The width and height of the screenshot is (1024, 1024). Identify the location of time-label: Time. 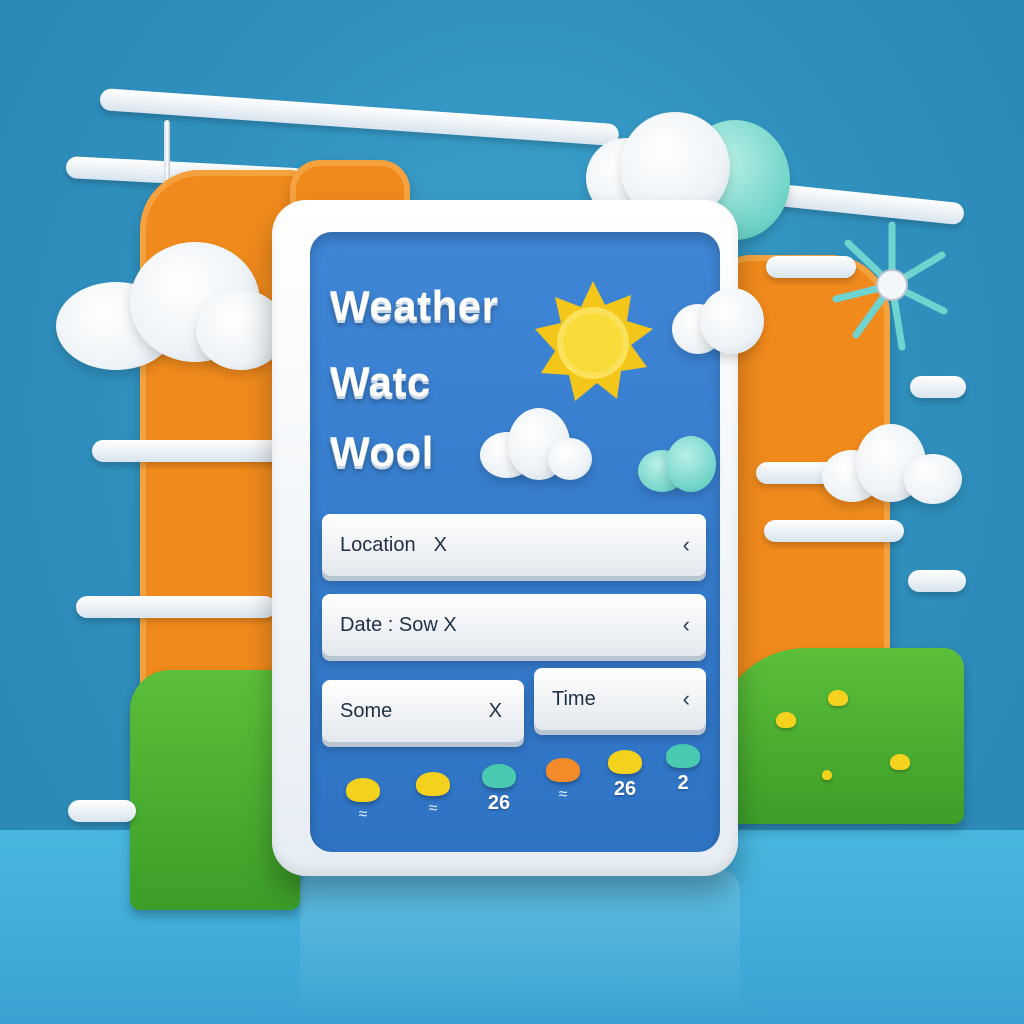
(574, 698).